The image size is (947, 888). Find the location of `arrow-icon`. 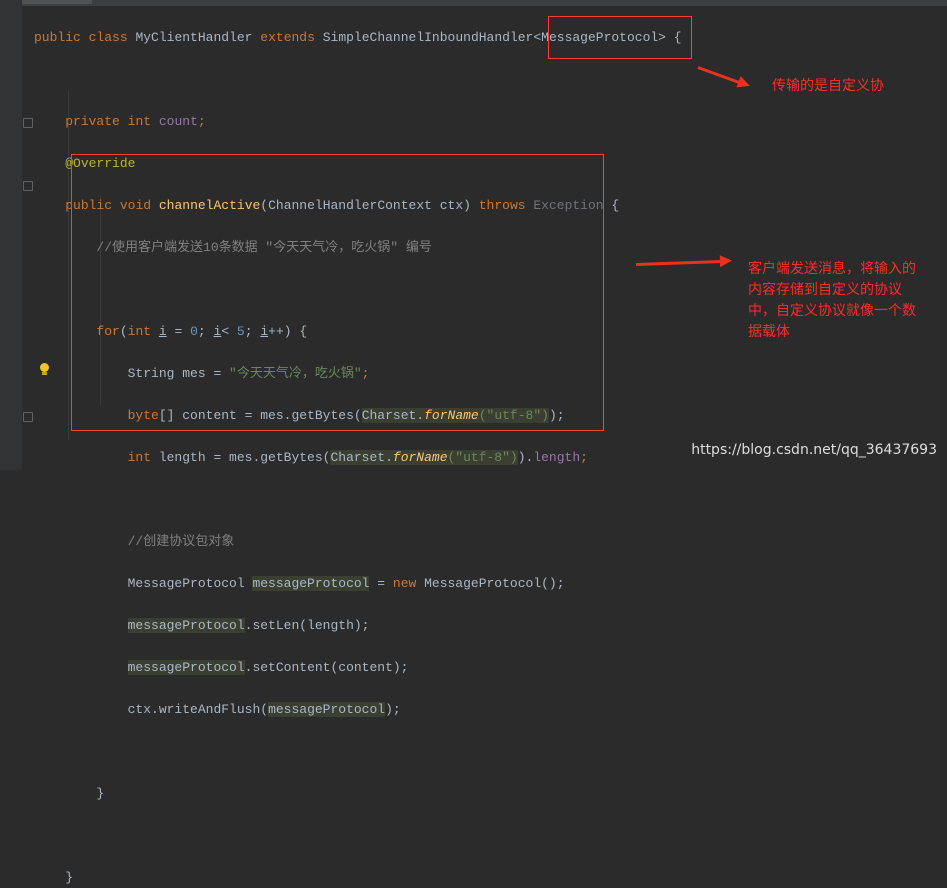

arrow-icon is located at coordinates (719, 75).